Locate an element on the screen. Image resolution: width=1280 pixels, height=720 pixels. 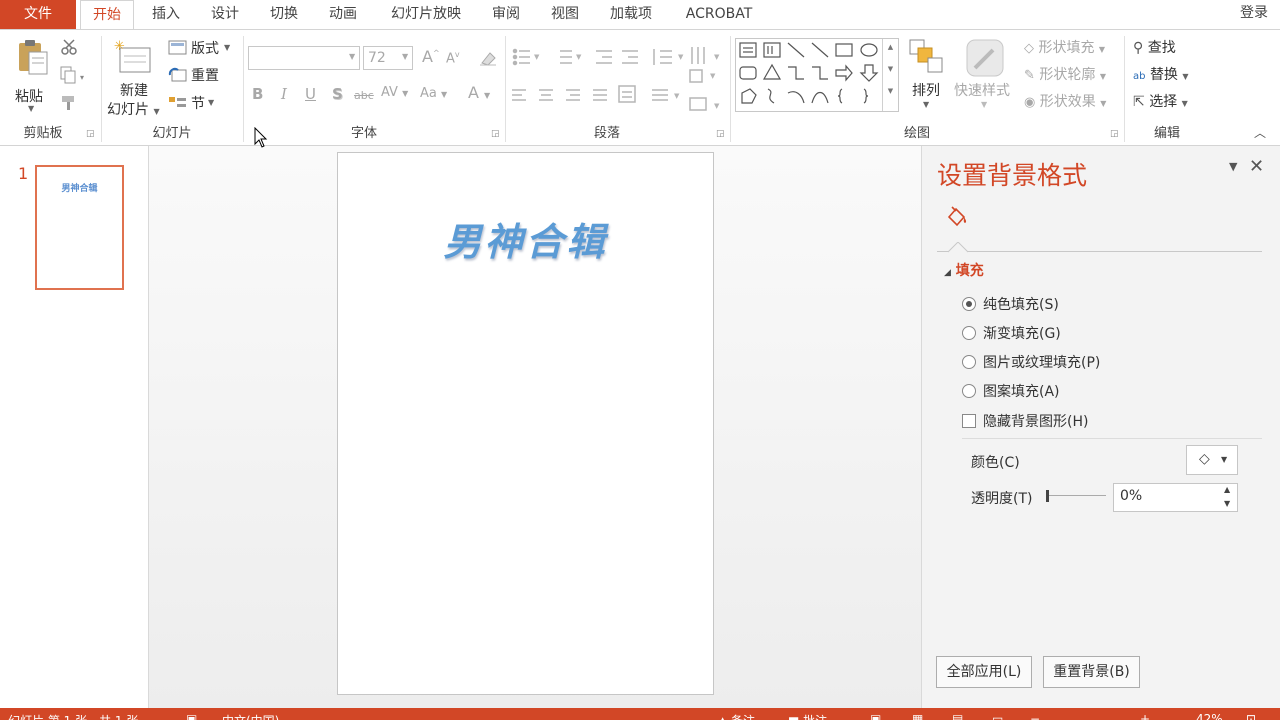
fill-tab-icon is located at coordinates (957, 217).